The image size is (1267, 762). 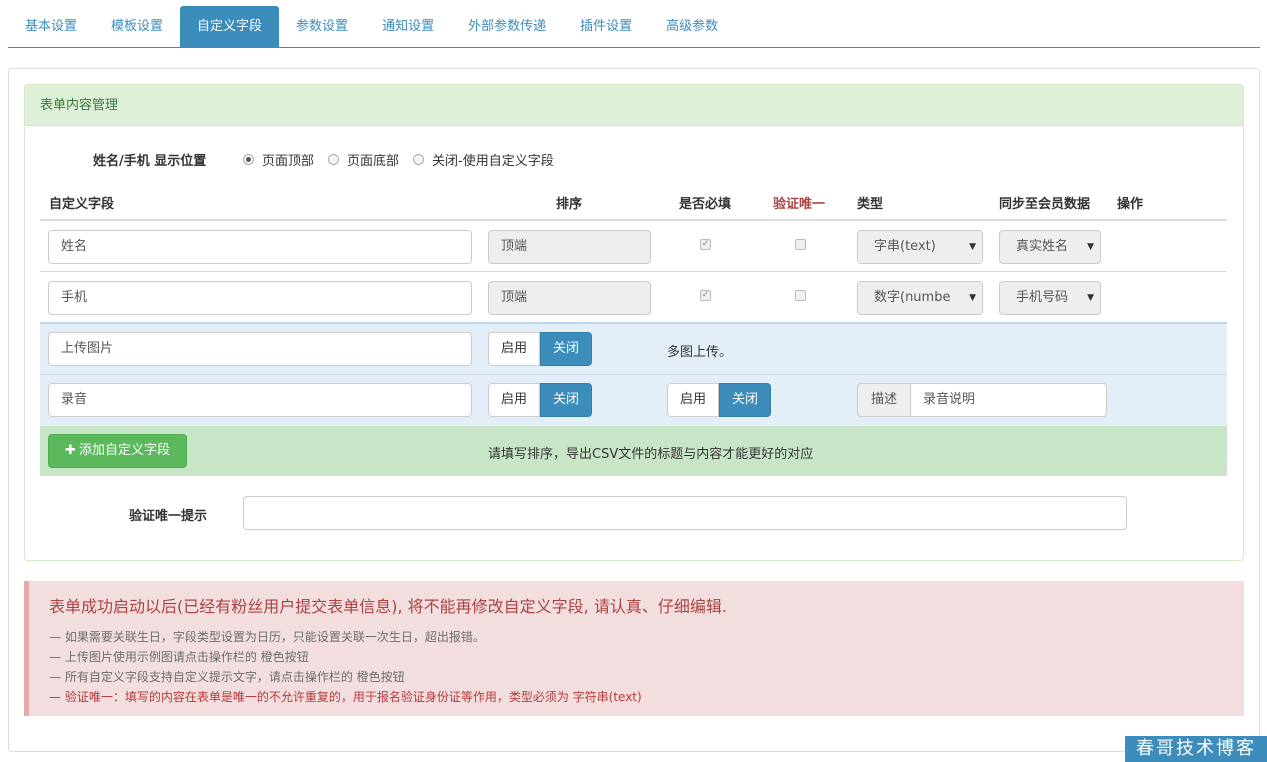 I want to click on field-name-sync-select: 真实姓名 ▼, so click(x=1050, y=247).